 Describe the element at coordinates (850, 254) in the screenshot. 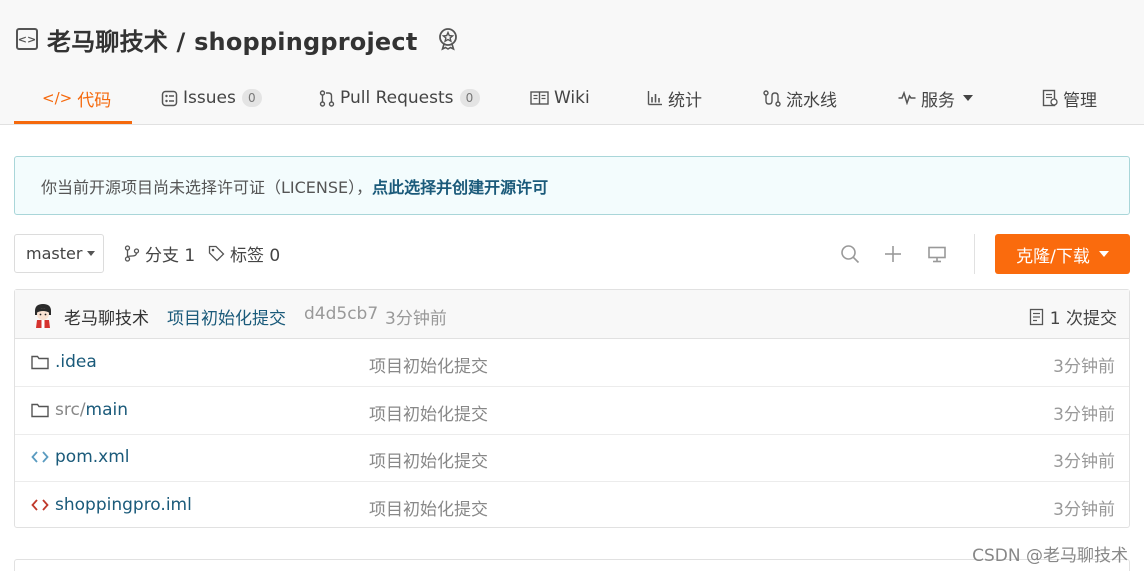

I see `search-icon` at that location.